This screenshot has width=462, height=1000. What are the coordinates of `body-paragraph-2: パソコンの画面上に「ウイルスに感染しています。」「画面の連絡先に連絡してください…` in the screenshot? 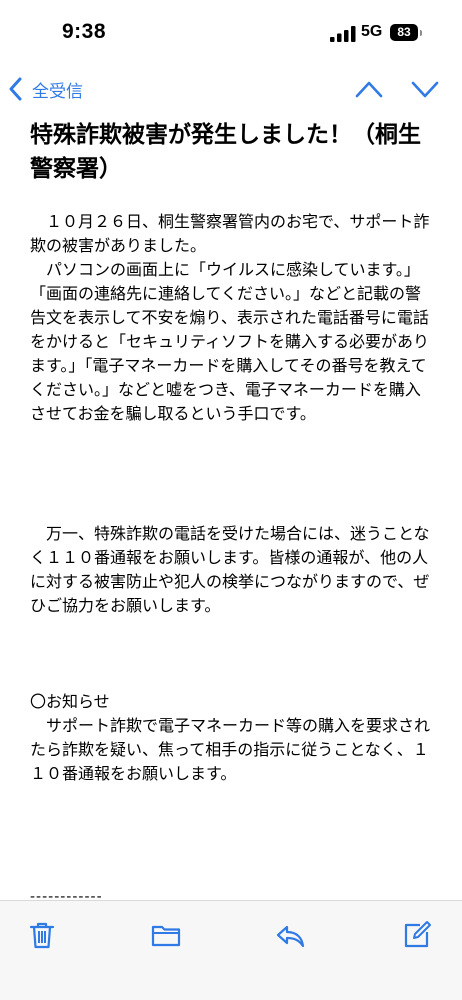 It's located at (230, 341).